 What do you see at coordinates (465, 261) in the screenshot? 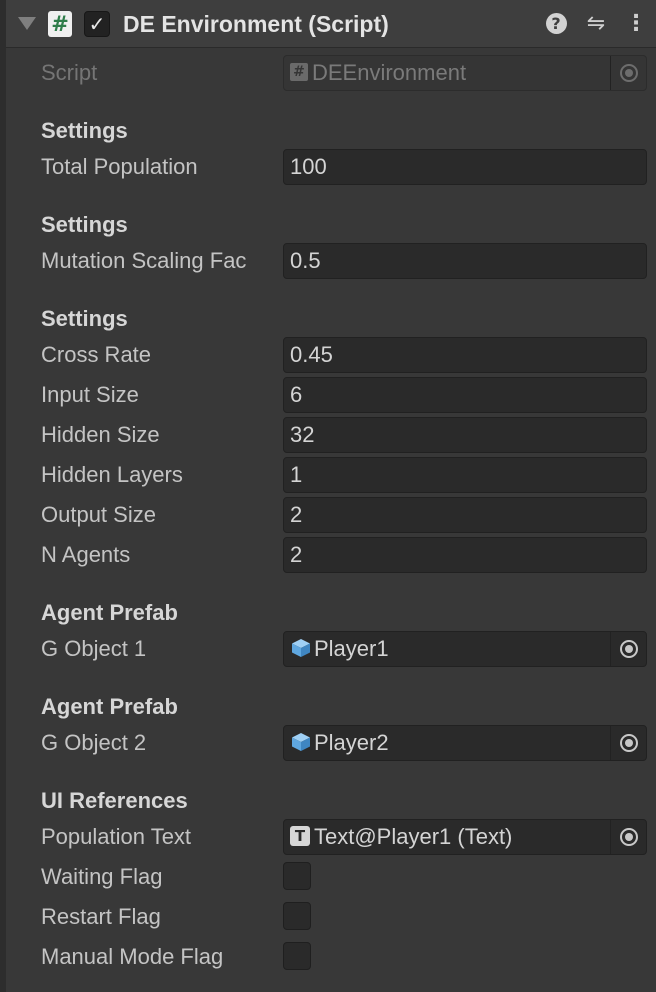
I see `mutation-scaling-field: 0.5` at bounding box center [465, 261].